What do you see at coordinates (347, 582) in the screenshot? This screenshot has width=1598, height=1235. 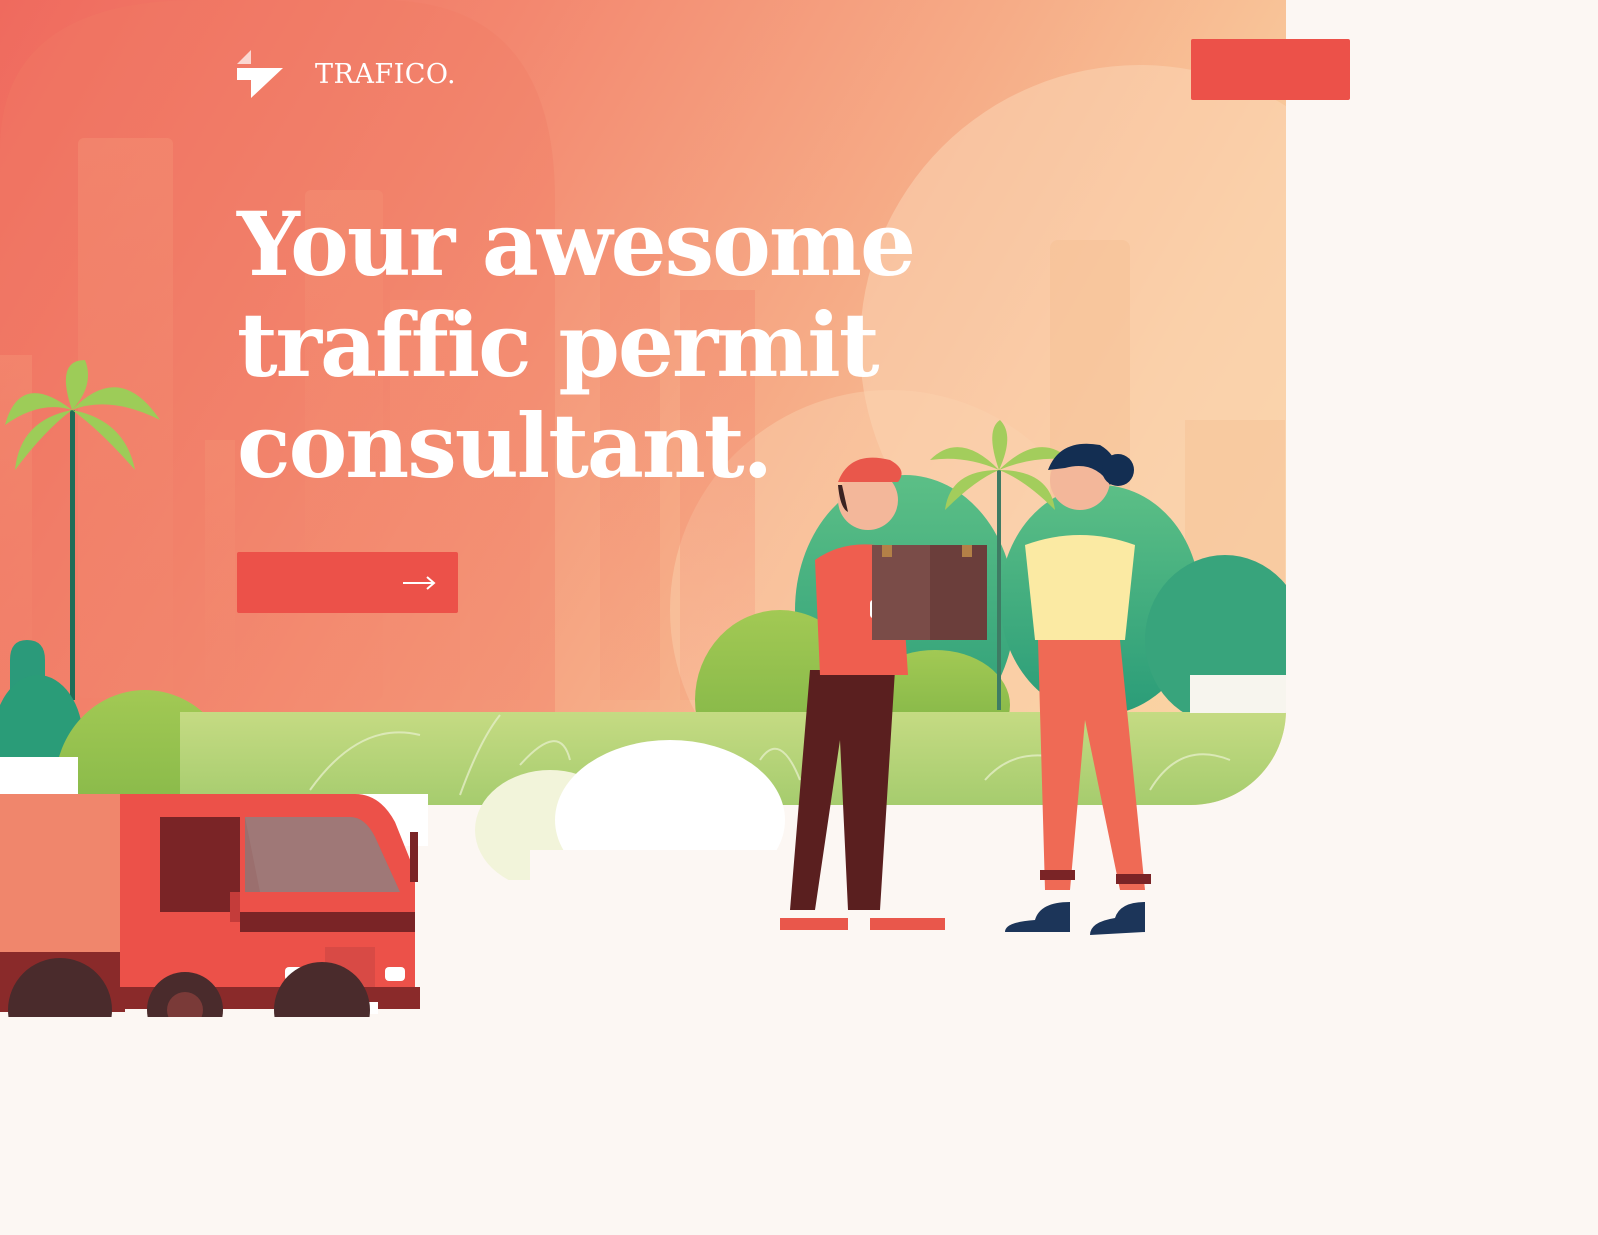 I see `hero-cta-button` at bounding box center [347, 582].